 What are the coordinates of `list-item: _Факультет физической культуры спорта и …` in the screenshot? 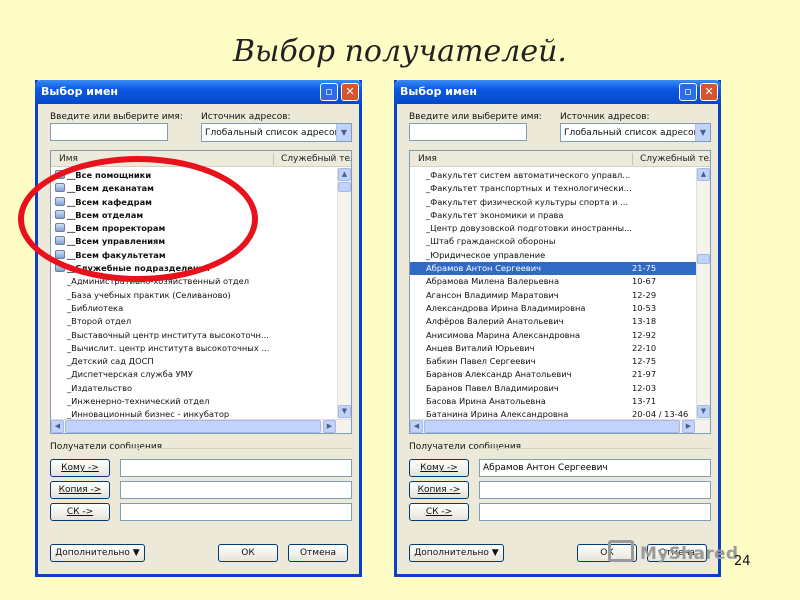 It's located at (553, 202).